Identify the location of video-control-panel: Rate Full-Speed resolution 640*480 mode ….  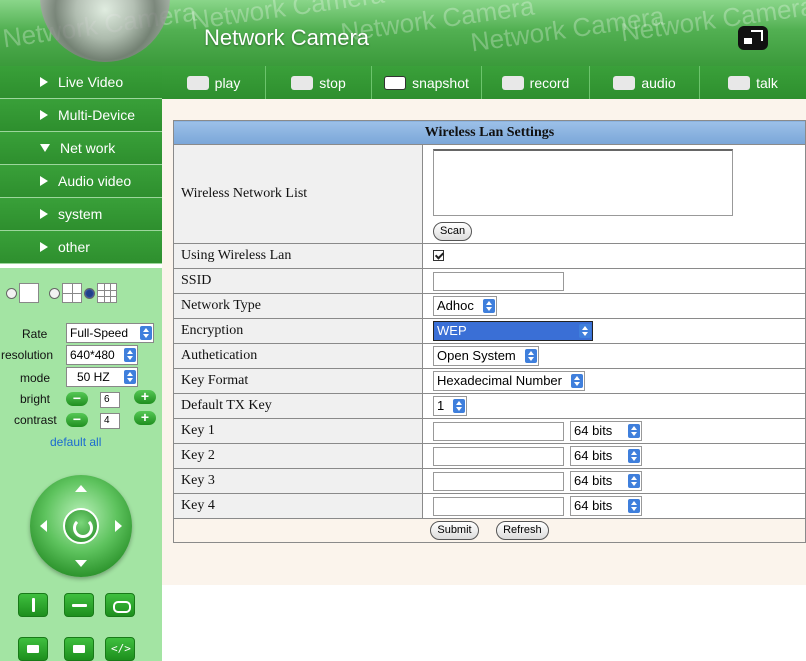
(81, 464).